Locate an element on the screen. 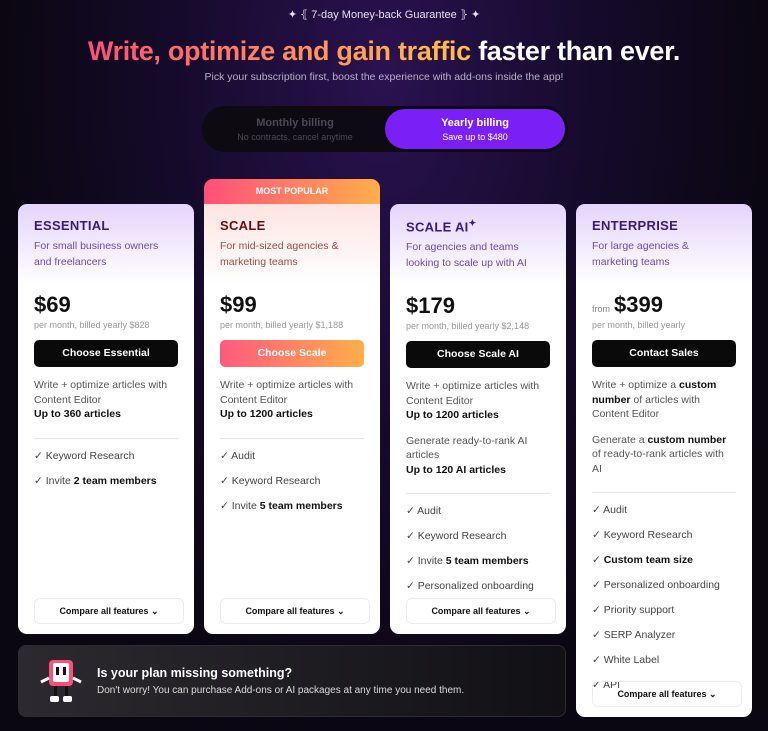  banner-title: Is your plan missing something? is located at coordinates (195, 673).